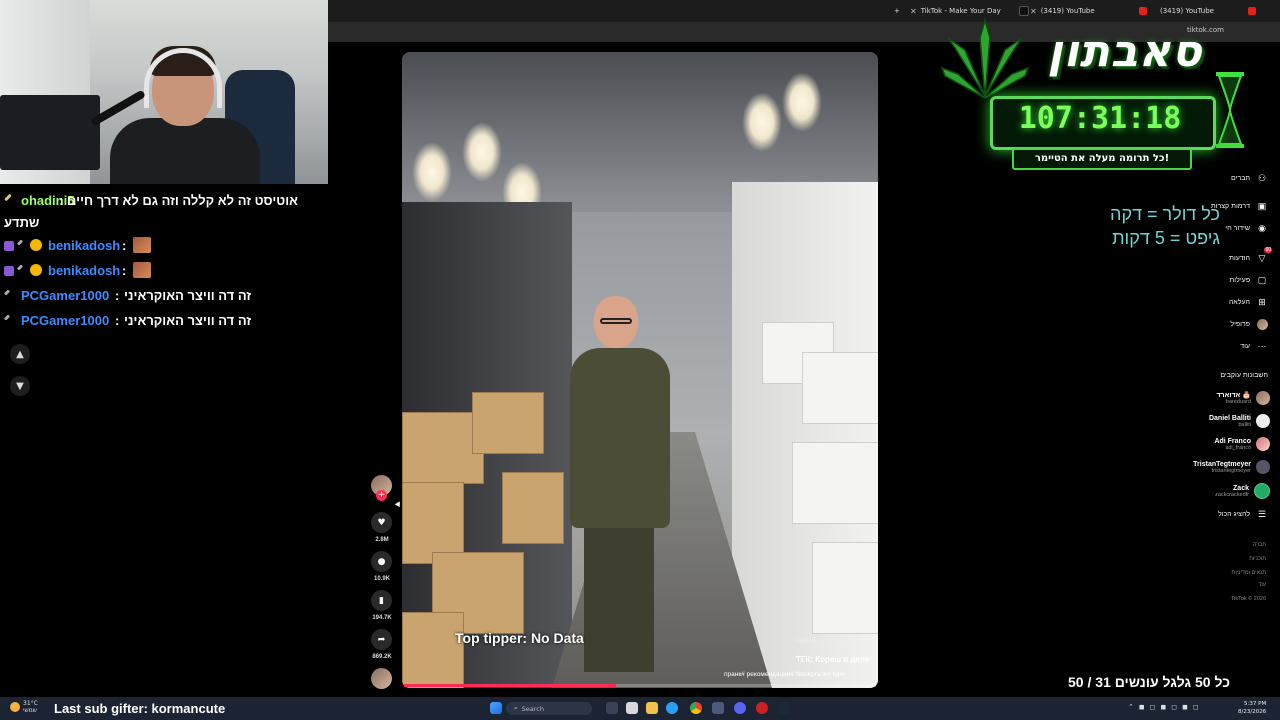  What do you see at coordinates (1257, 559) in the screenshot?
I see `footer-link: תוכניות` at bounding box center [1257, 559].